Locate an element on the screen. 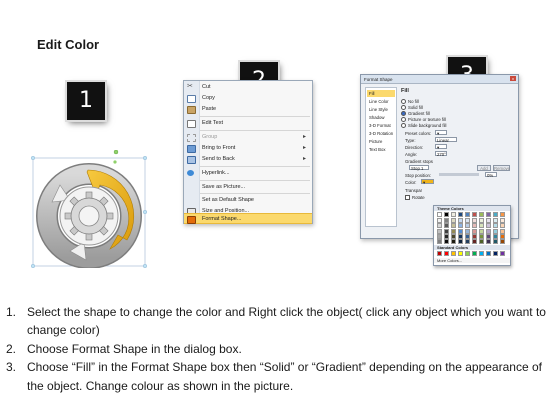 This screenshot has width=560, height=420. angle-input: 270° is located at coordinates (441, 154).